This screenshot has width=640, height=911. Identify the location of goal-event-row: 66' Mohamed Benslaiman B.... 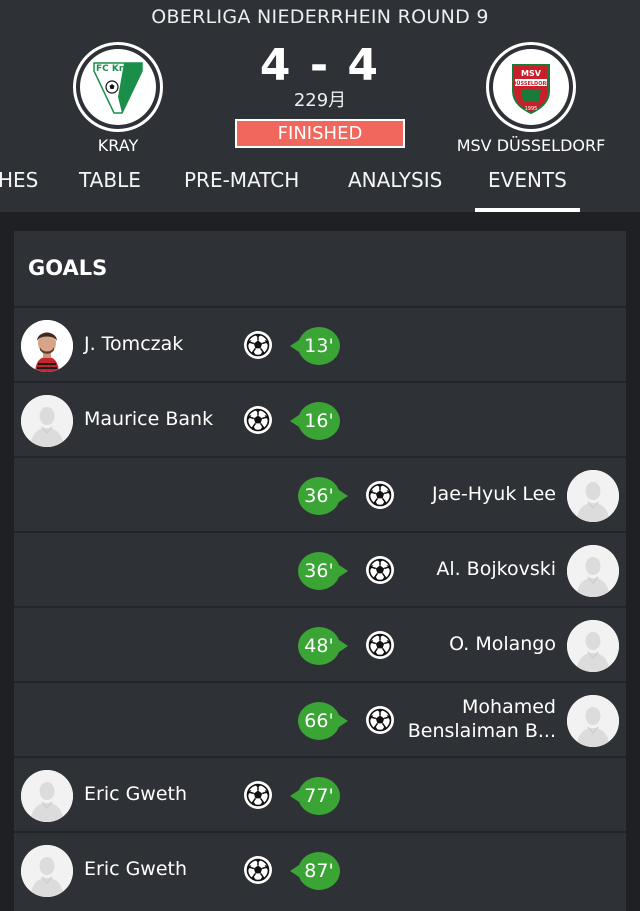
(320, 718).